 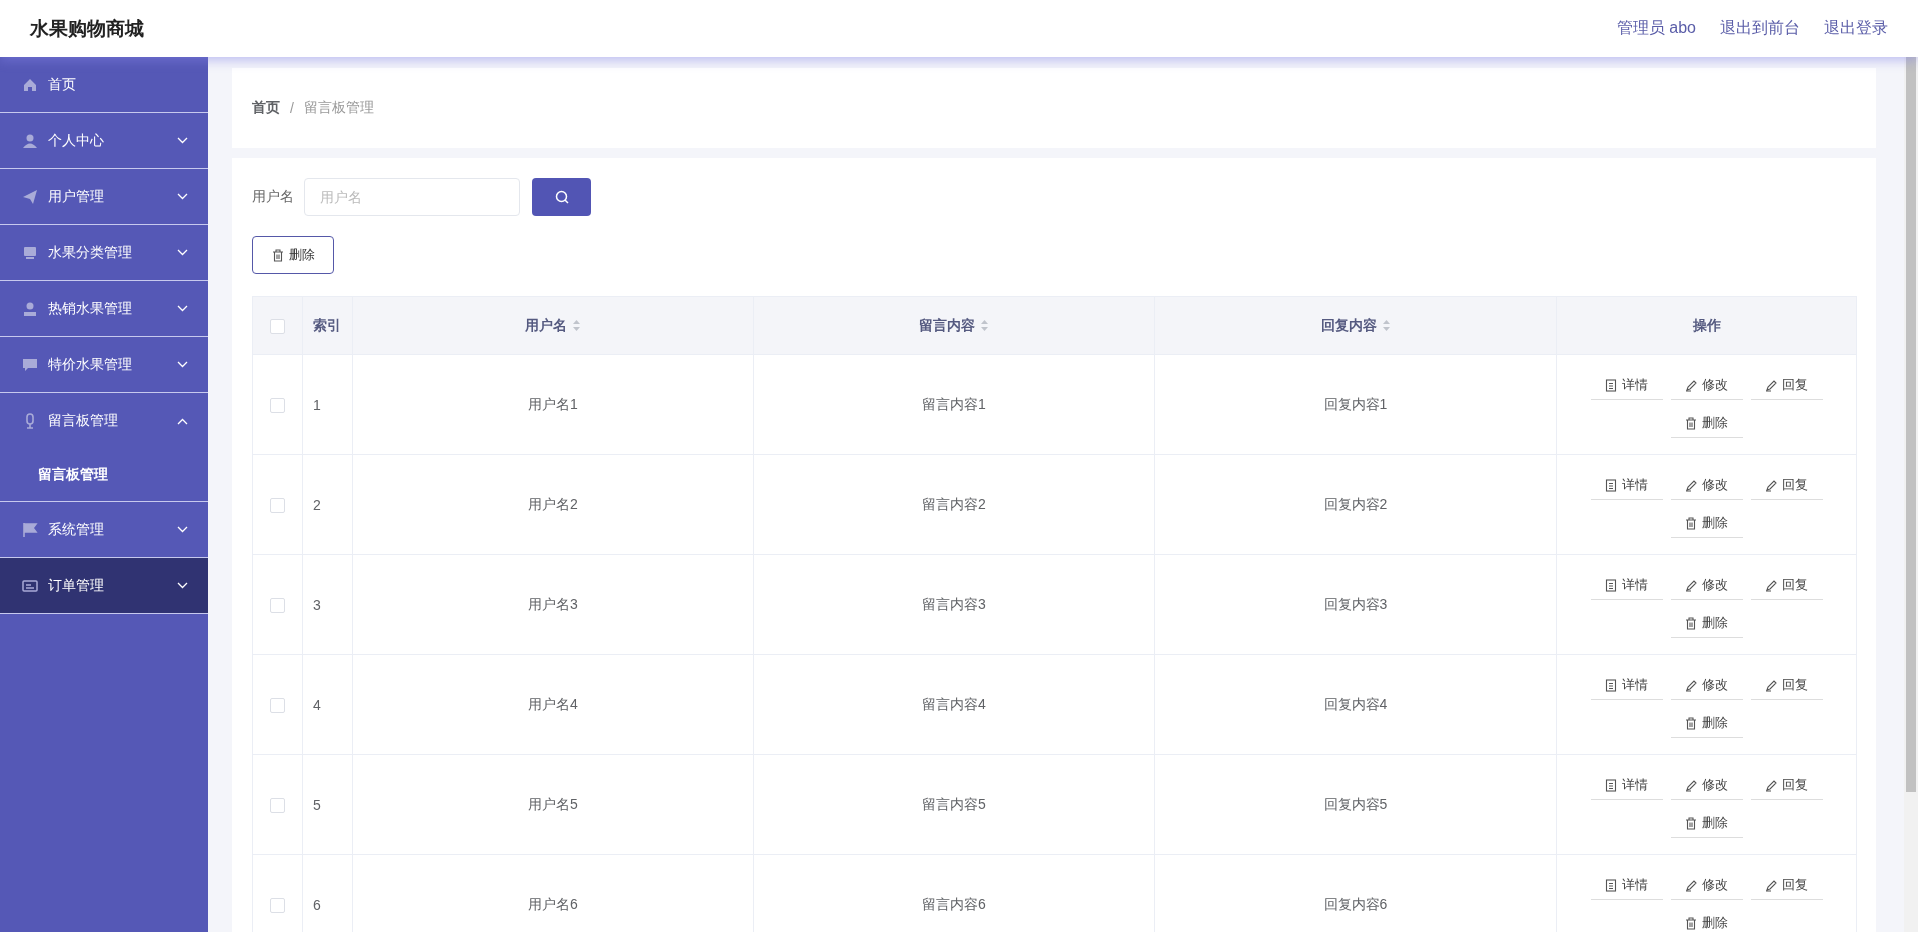 I want to click on column-header: 索引, so click(x=327, y=325).